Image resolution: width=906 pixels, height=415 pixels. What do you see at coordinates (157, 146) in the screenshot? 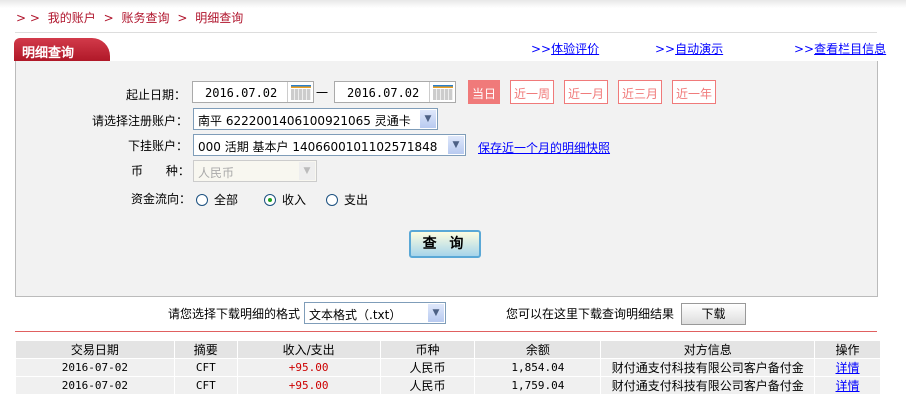
I see `sub-account-label: 下挂账户：` at bounding box center [157, 146].